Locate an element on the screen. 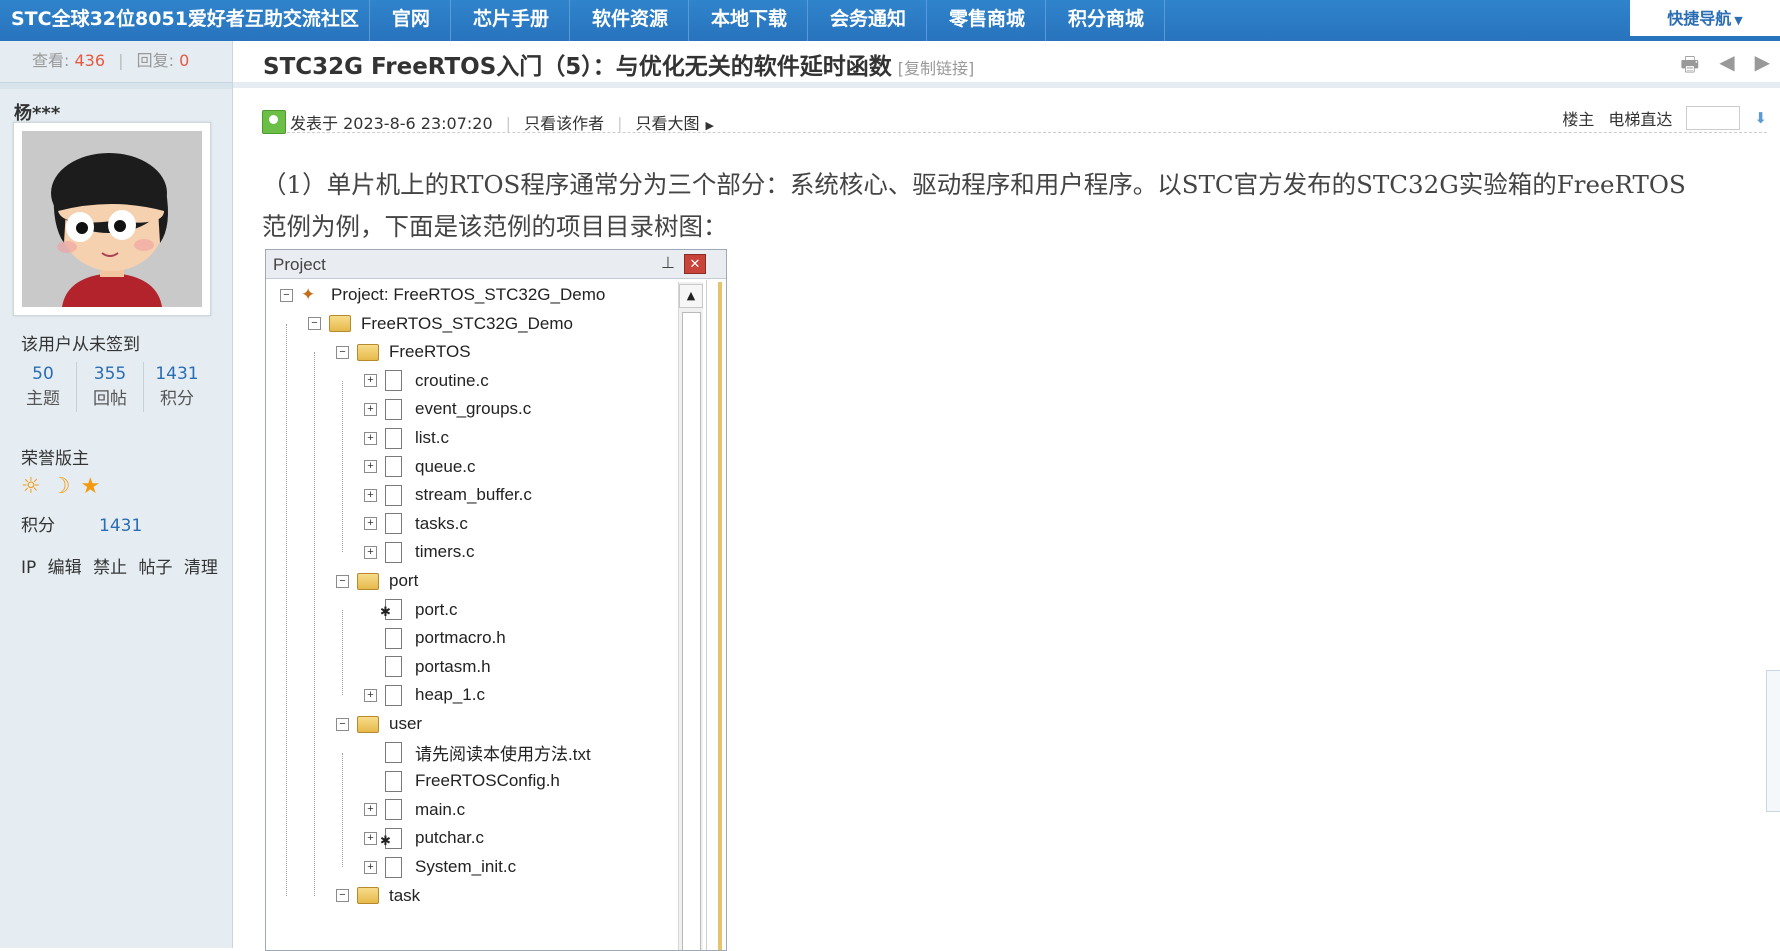 Image resolution: width=1780 pixels, height=951 pixels. tree-row: + stream_buffer.c is located at coordinates (448, 495).